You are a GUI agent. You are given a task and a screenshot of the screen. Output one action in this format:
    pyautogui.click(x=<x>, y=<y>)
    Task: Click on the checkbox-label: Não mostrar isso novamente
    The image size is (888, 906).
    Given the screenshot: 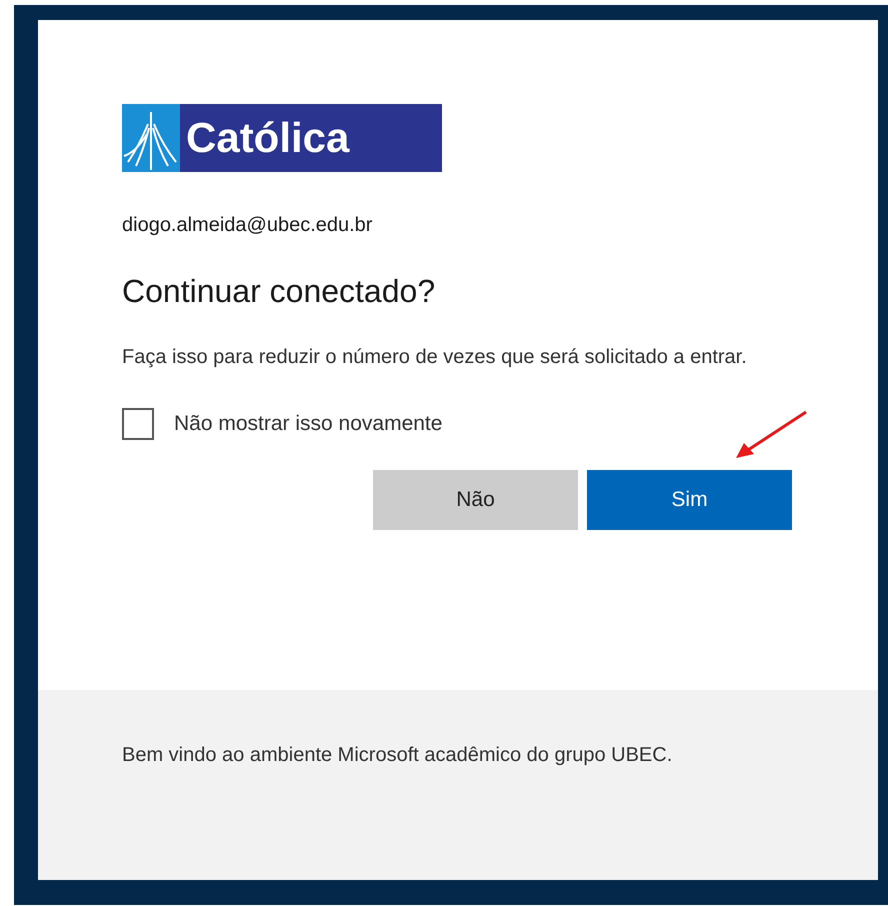 What is the action you would take?
    pyautogui.click(x=308, y=424)
    